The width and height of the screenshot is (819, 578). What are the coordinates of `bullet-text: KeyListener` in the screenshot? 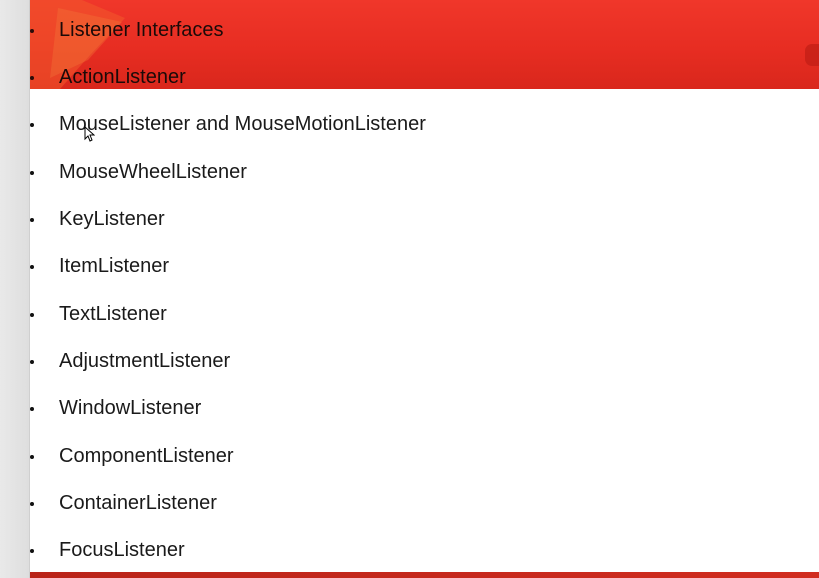 It's located at (112, 219).